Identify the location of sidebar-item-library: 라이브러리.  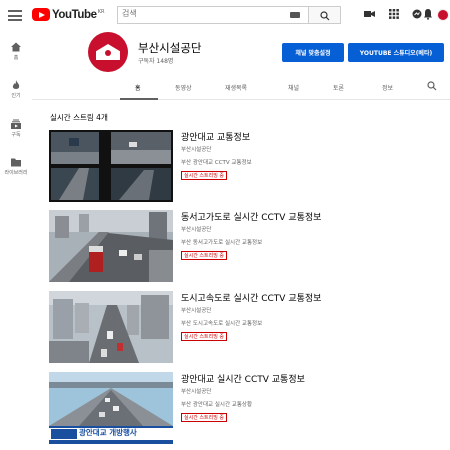
(16, 166).